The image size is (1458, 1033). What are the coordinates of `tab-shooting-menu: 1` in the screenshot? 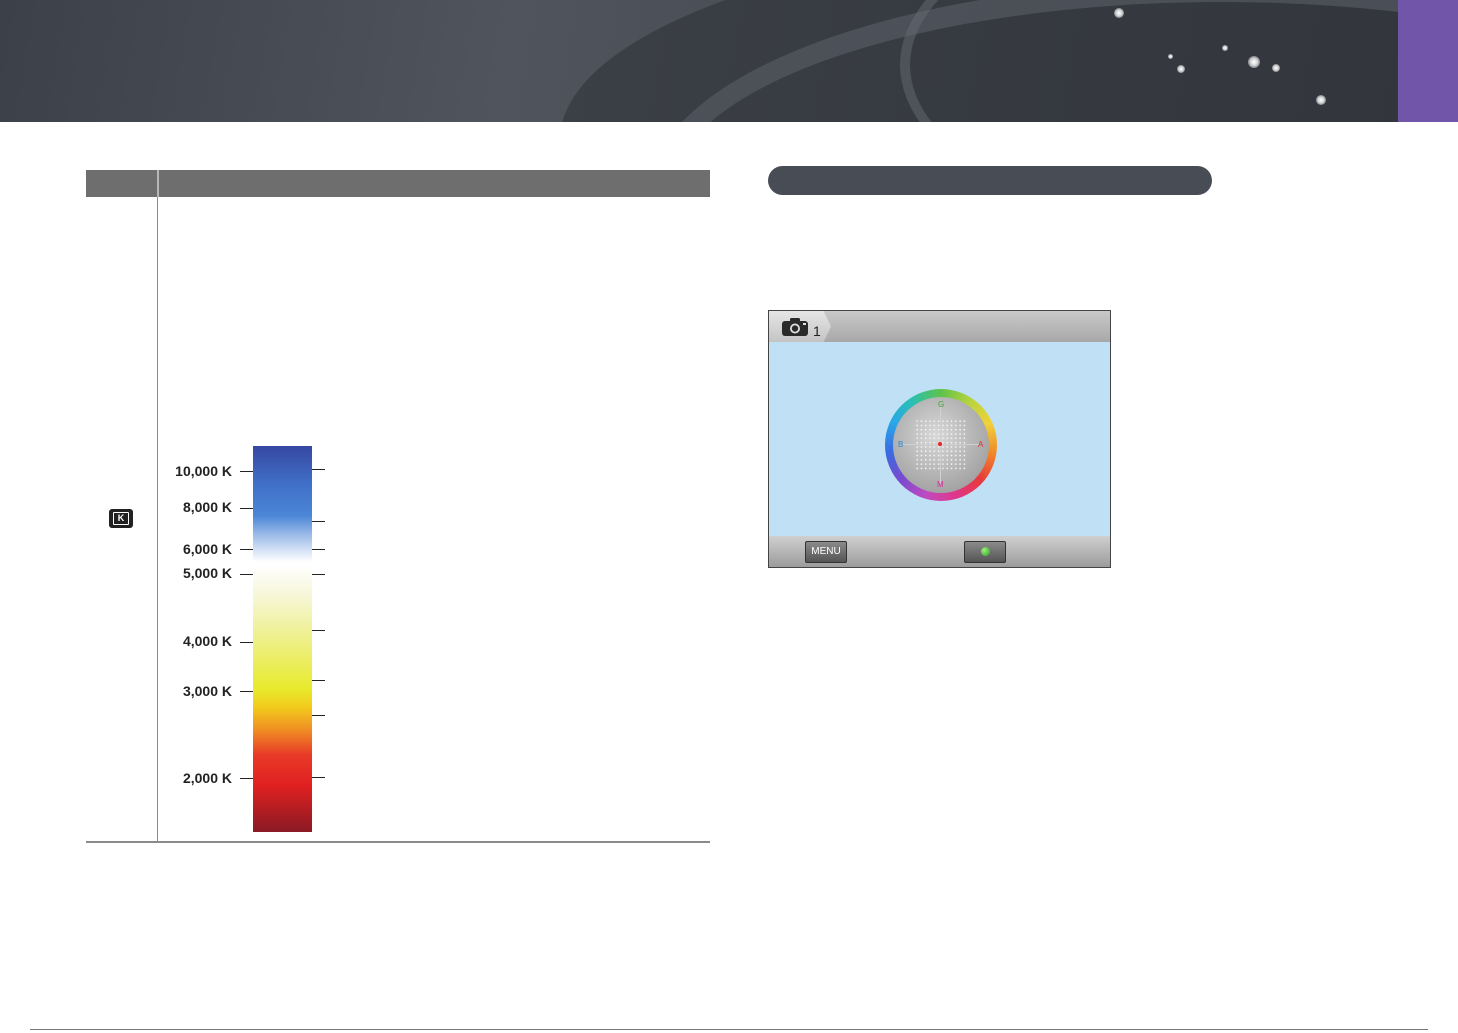 It's located at (800, 326).